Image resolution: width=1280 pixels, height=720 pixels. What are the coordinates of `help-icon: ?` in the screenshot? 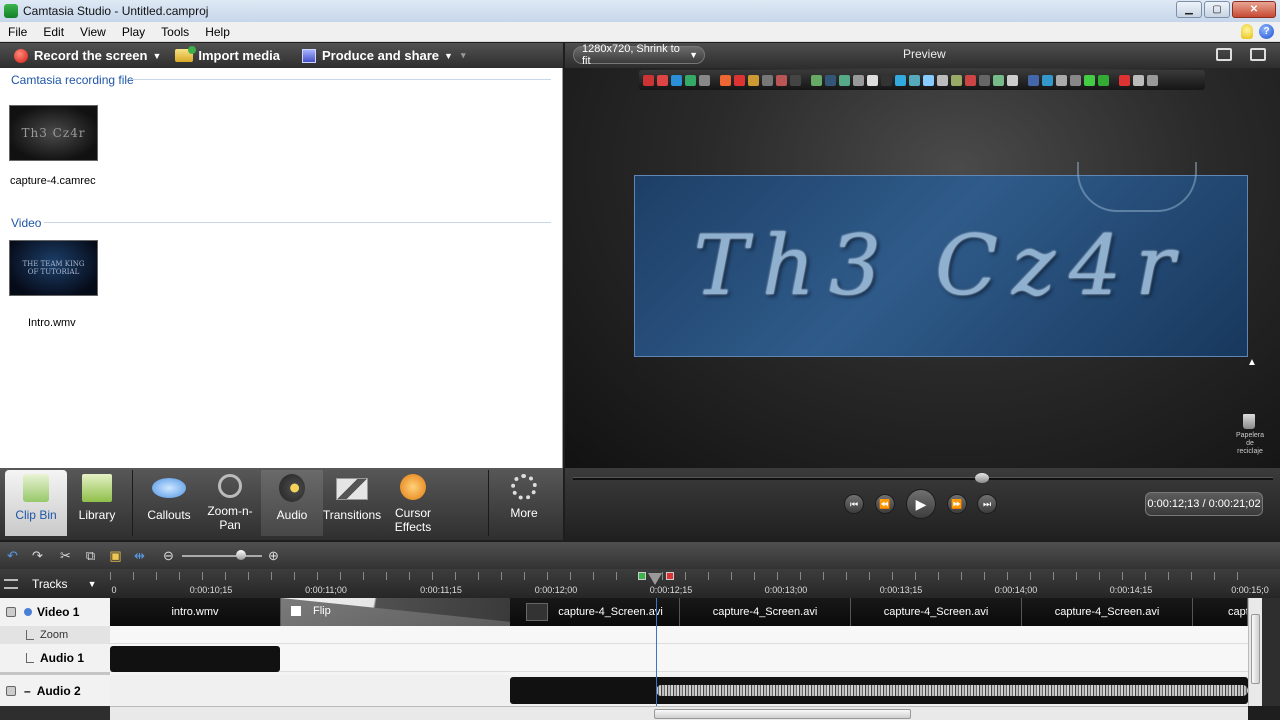 It's located at (1266, 31).